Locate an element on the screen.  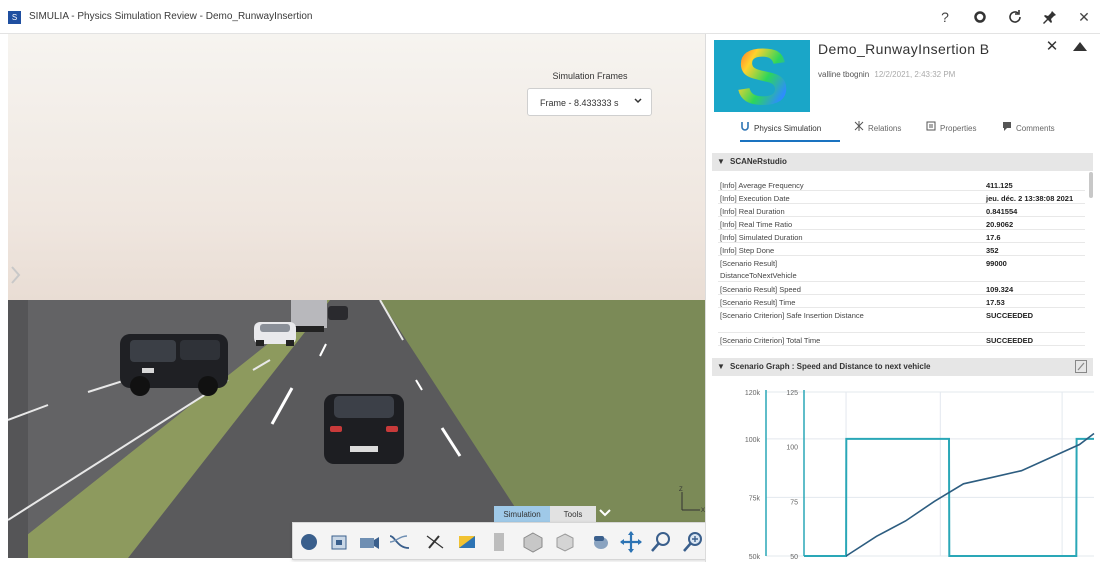
frame-value: Frame - 8.433333 s is located at coordinates (579, 103).